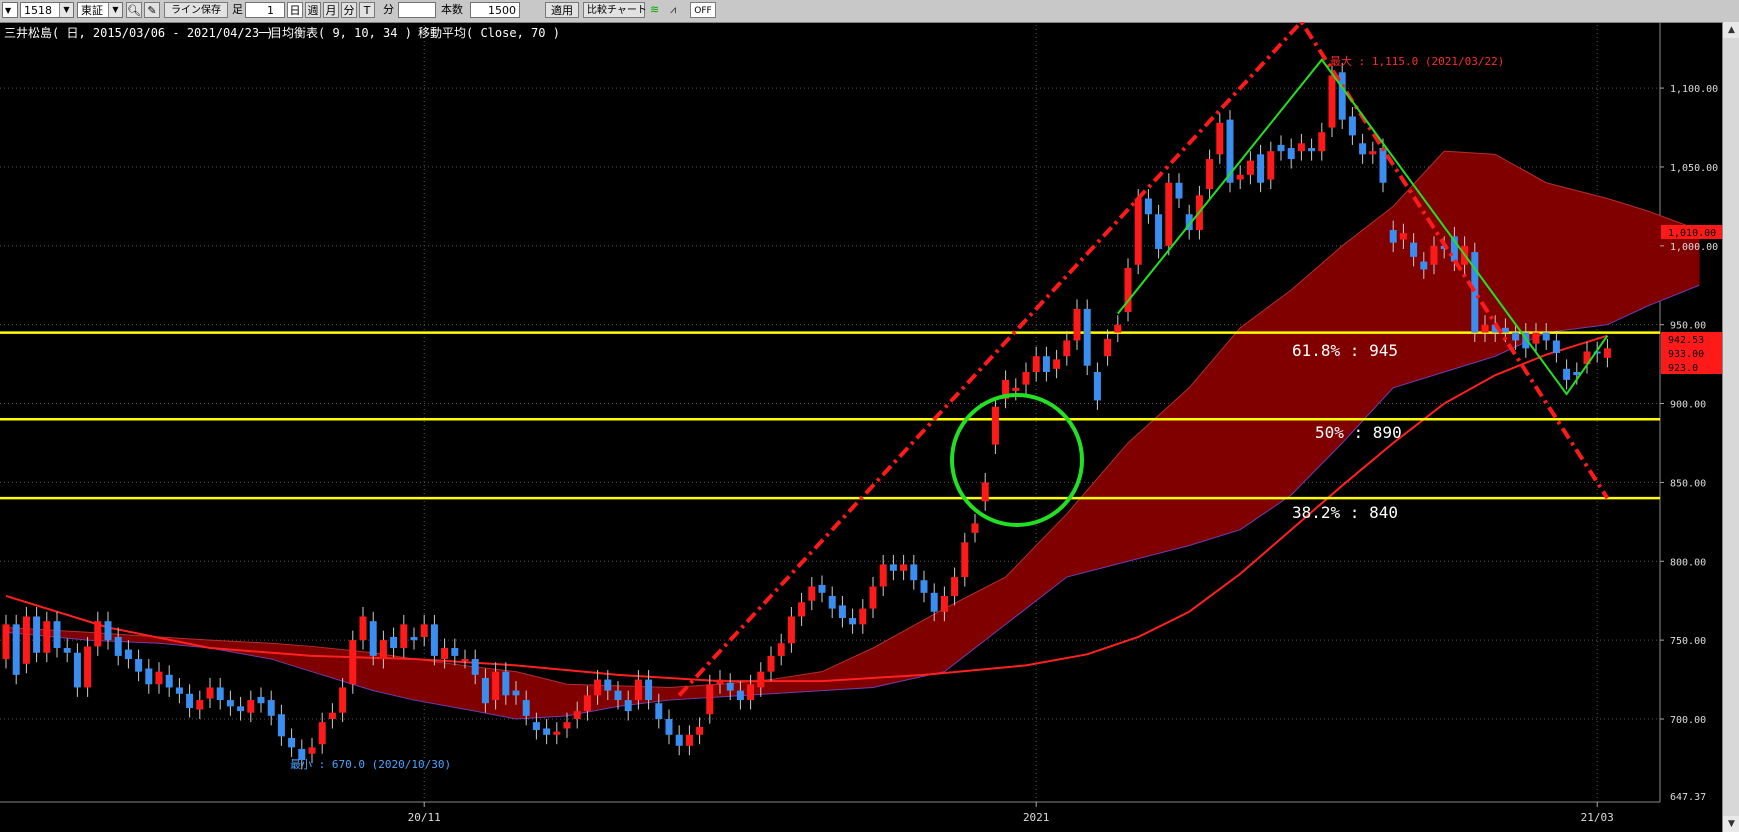 The width and height of the screenshot is (1739, 832). Describe the element at coordinates (615, 10) in the screenshot. I see `compare-chart-button: 比較チャート` at that location.